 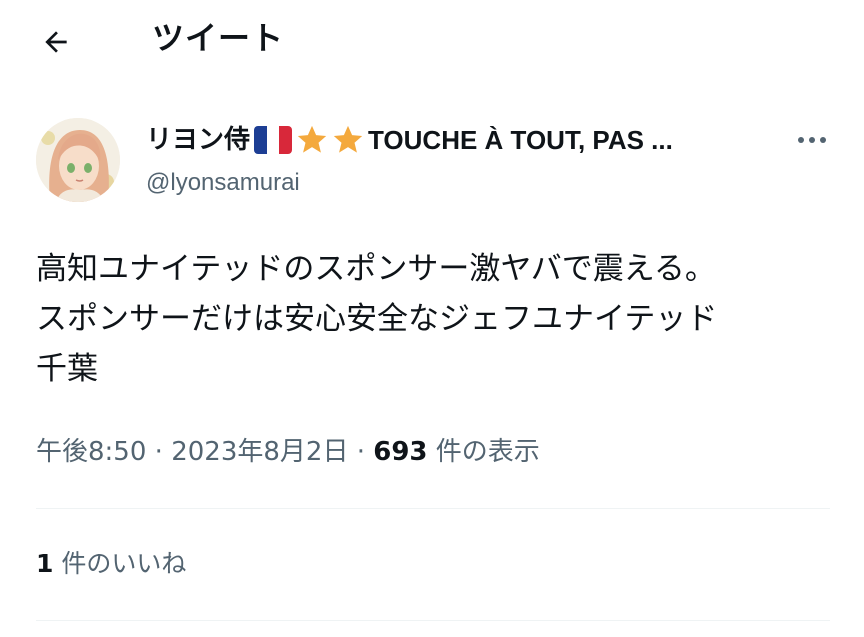 I want to click on avatar-illustration, so click(x=78, y=160).